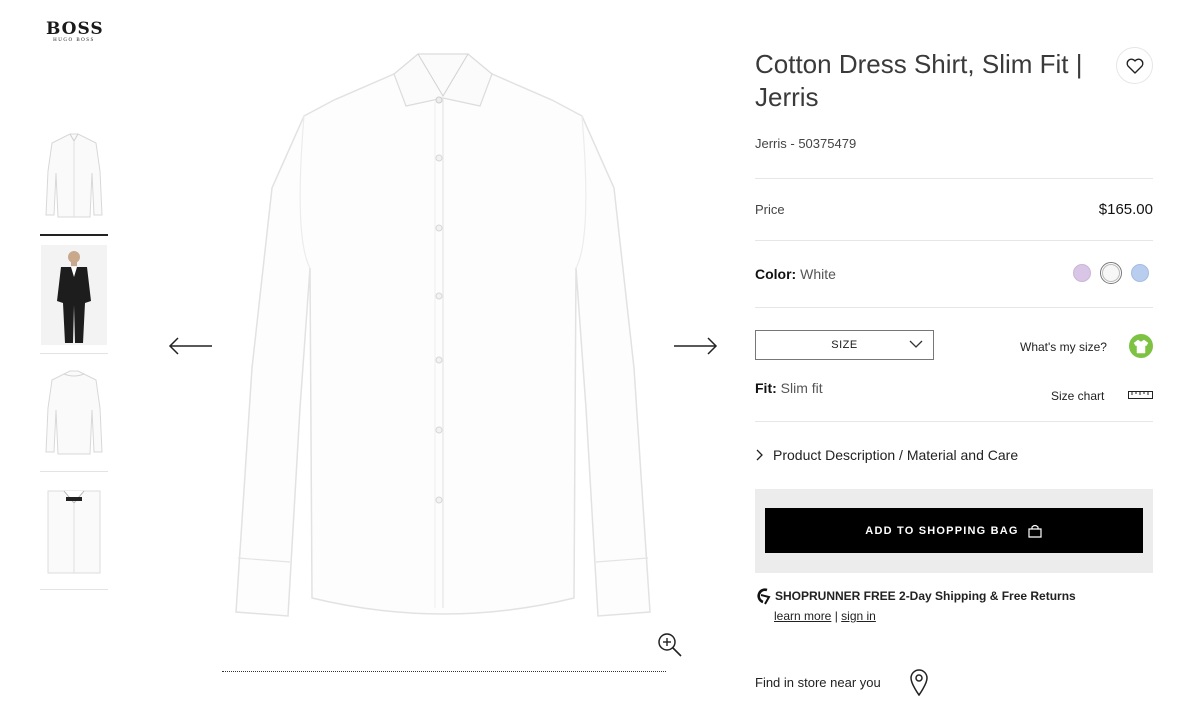 This screenshot has height=718, width=1200. I want to click on zoom-in-icon, so click(670, 645).